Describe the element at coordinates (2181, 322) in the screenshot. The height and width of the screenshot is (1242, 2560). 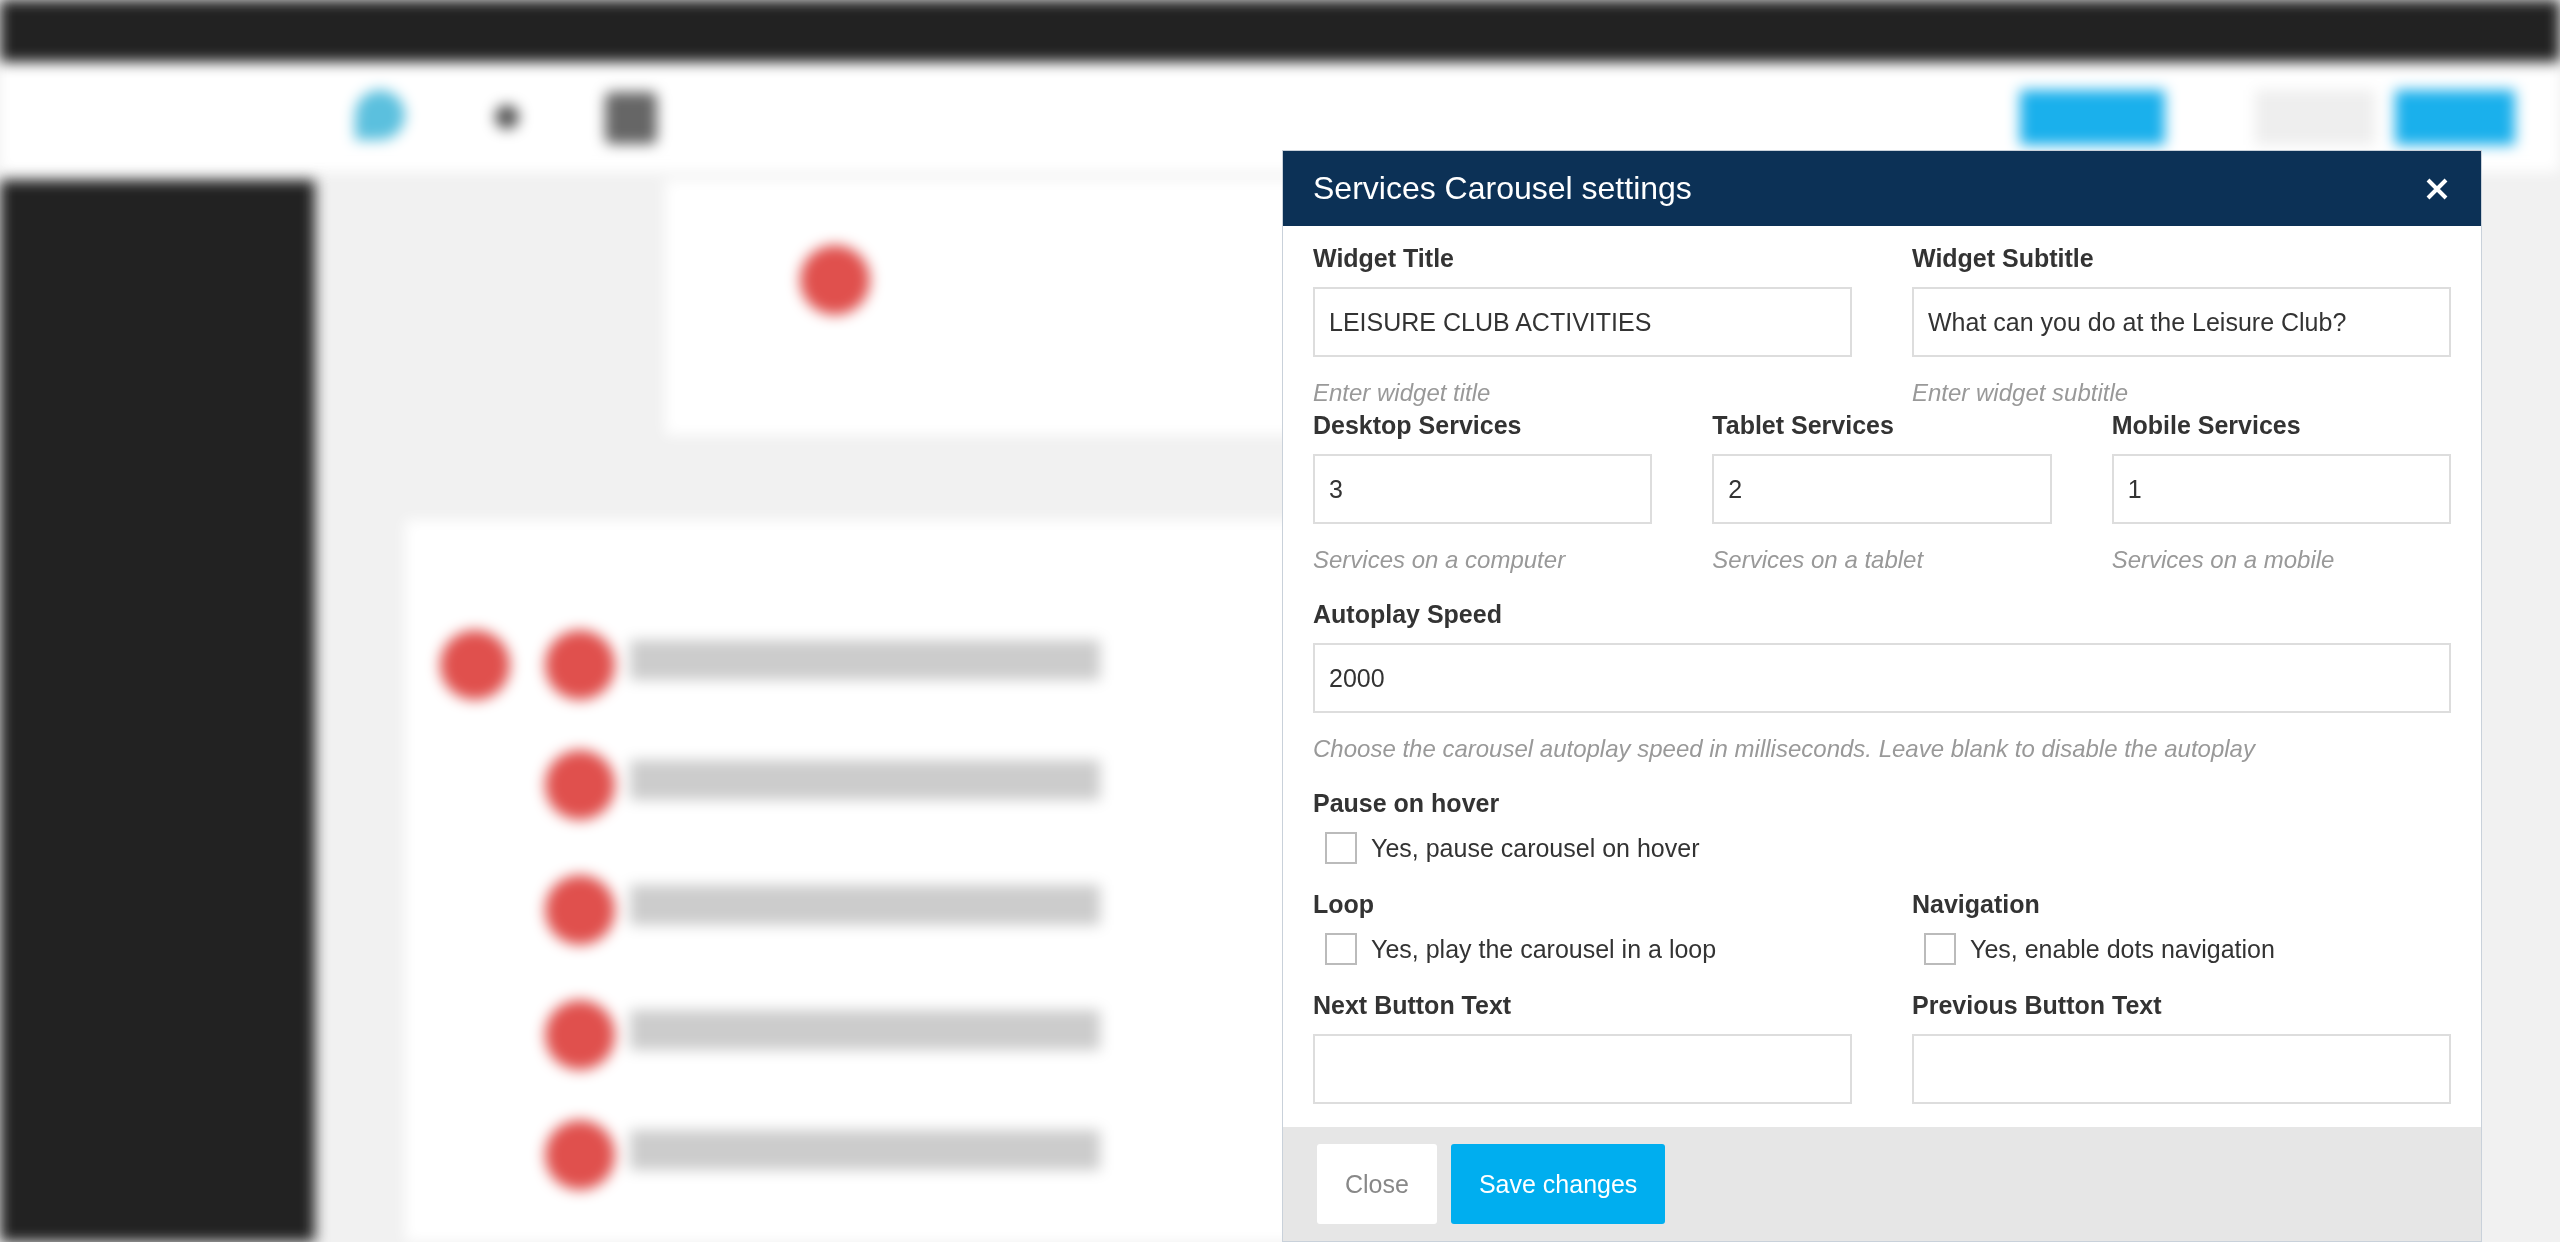
I see `input-field: What can you do at the Leisure Club?` at that location.